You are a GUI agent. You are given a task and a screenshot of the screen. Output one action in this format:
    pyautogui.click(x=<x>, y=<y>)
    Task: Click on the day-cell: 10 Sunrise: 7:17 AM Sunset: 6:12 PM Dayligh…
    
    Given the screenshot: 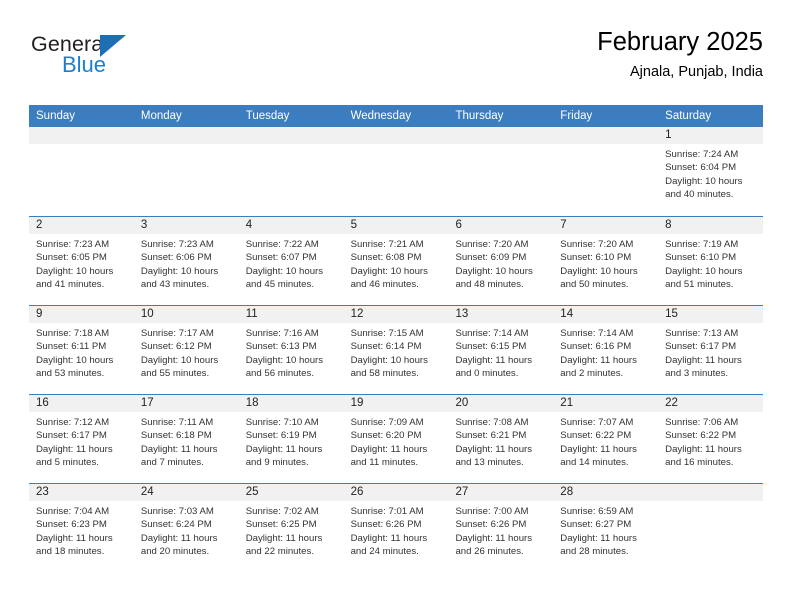 What is the action you would take?
    pyautogui.click(x=186, y=350)
    